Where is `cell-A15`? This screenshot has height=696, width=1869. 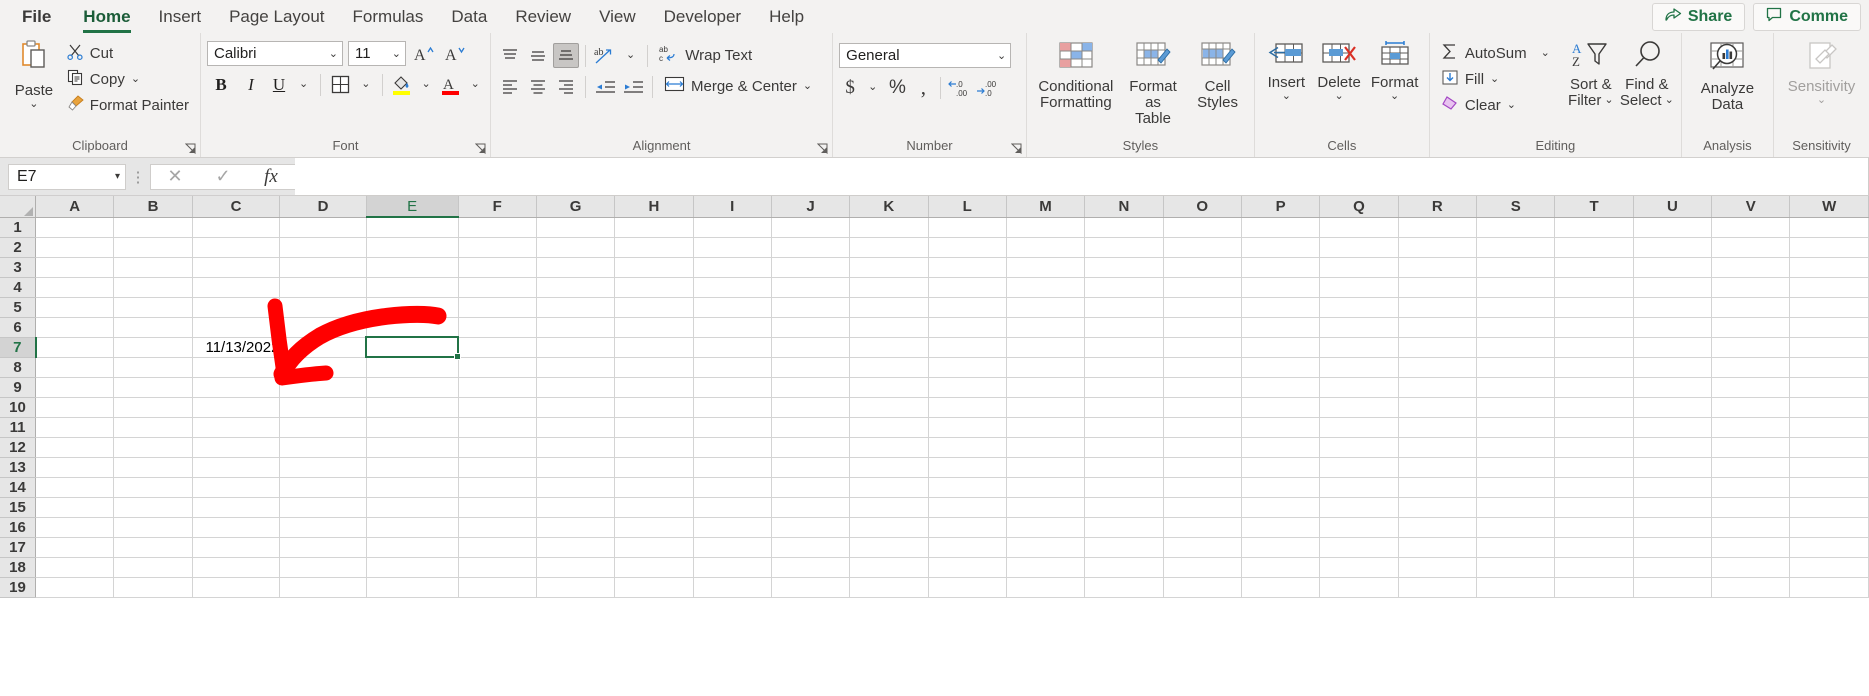
cell-A15 is located at coordinates (75, 507).